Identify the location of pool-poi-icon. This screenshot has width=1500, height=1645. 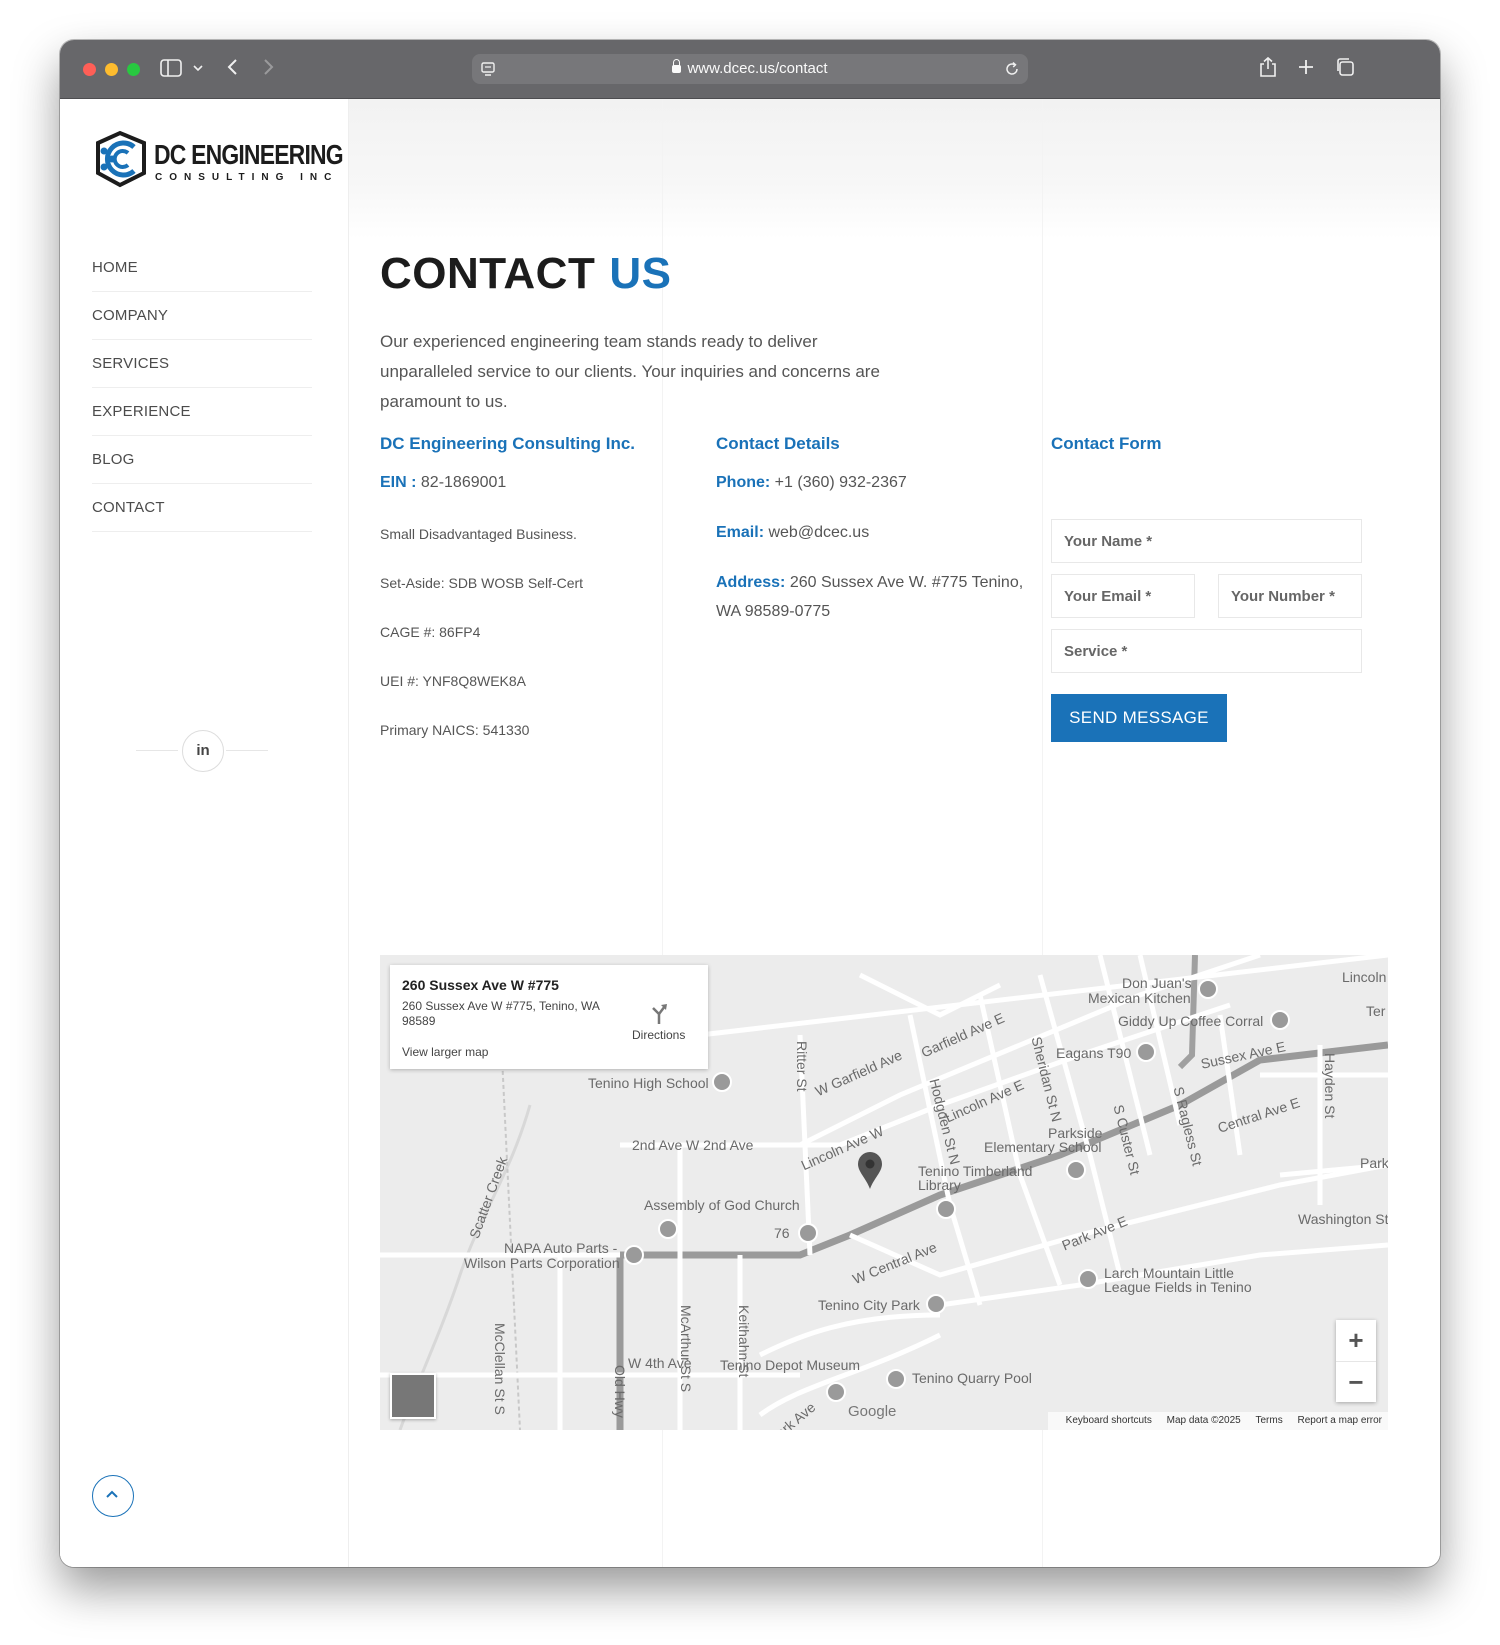
(896, 1379).